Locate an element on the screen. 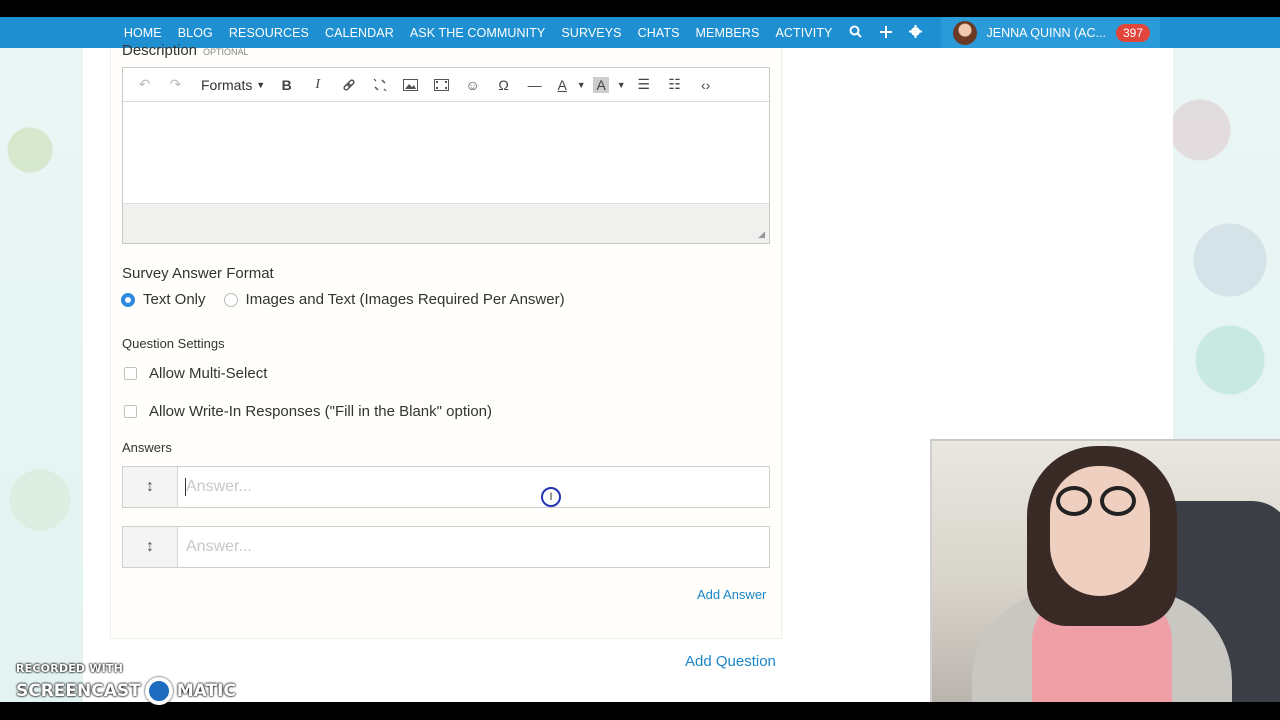 The image size is (1280, 720). background-color-caret-icon: ▼ is located at coordinates (621, 85).